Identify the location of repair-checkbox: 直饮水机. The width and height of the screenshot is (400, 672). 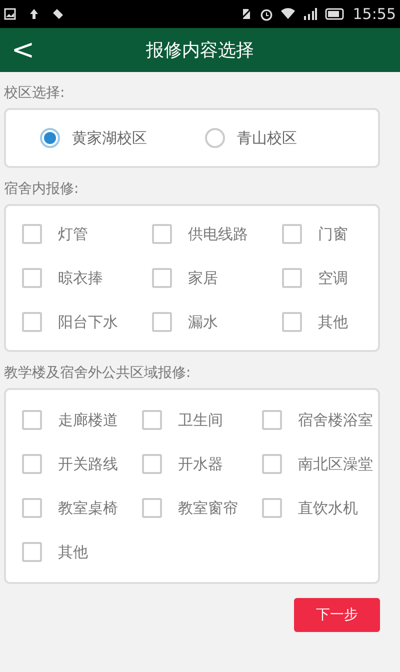
(322, 508).